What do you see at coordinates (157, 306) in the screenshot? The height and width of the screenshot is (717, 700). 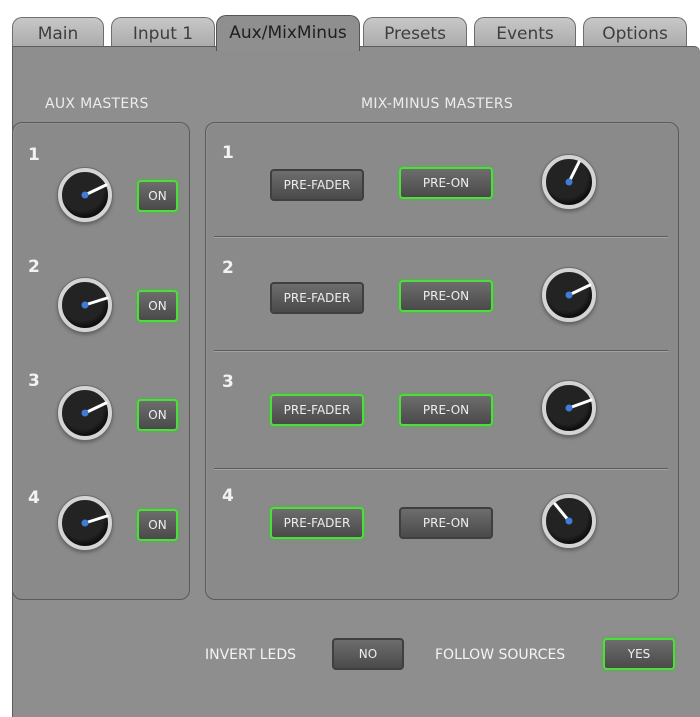 I see `aux-2-on-button: ON` at bounding box center [157, 306].